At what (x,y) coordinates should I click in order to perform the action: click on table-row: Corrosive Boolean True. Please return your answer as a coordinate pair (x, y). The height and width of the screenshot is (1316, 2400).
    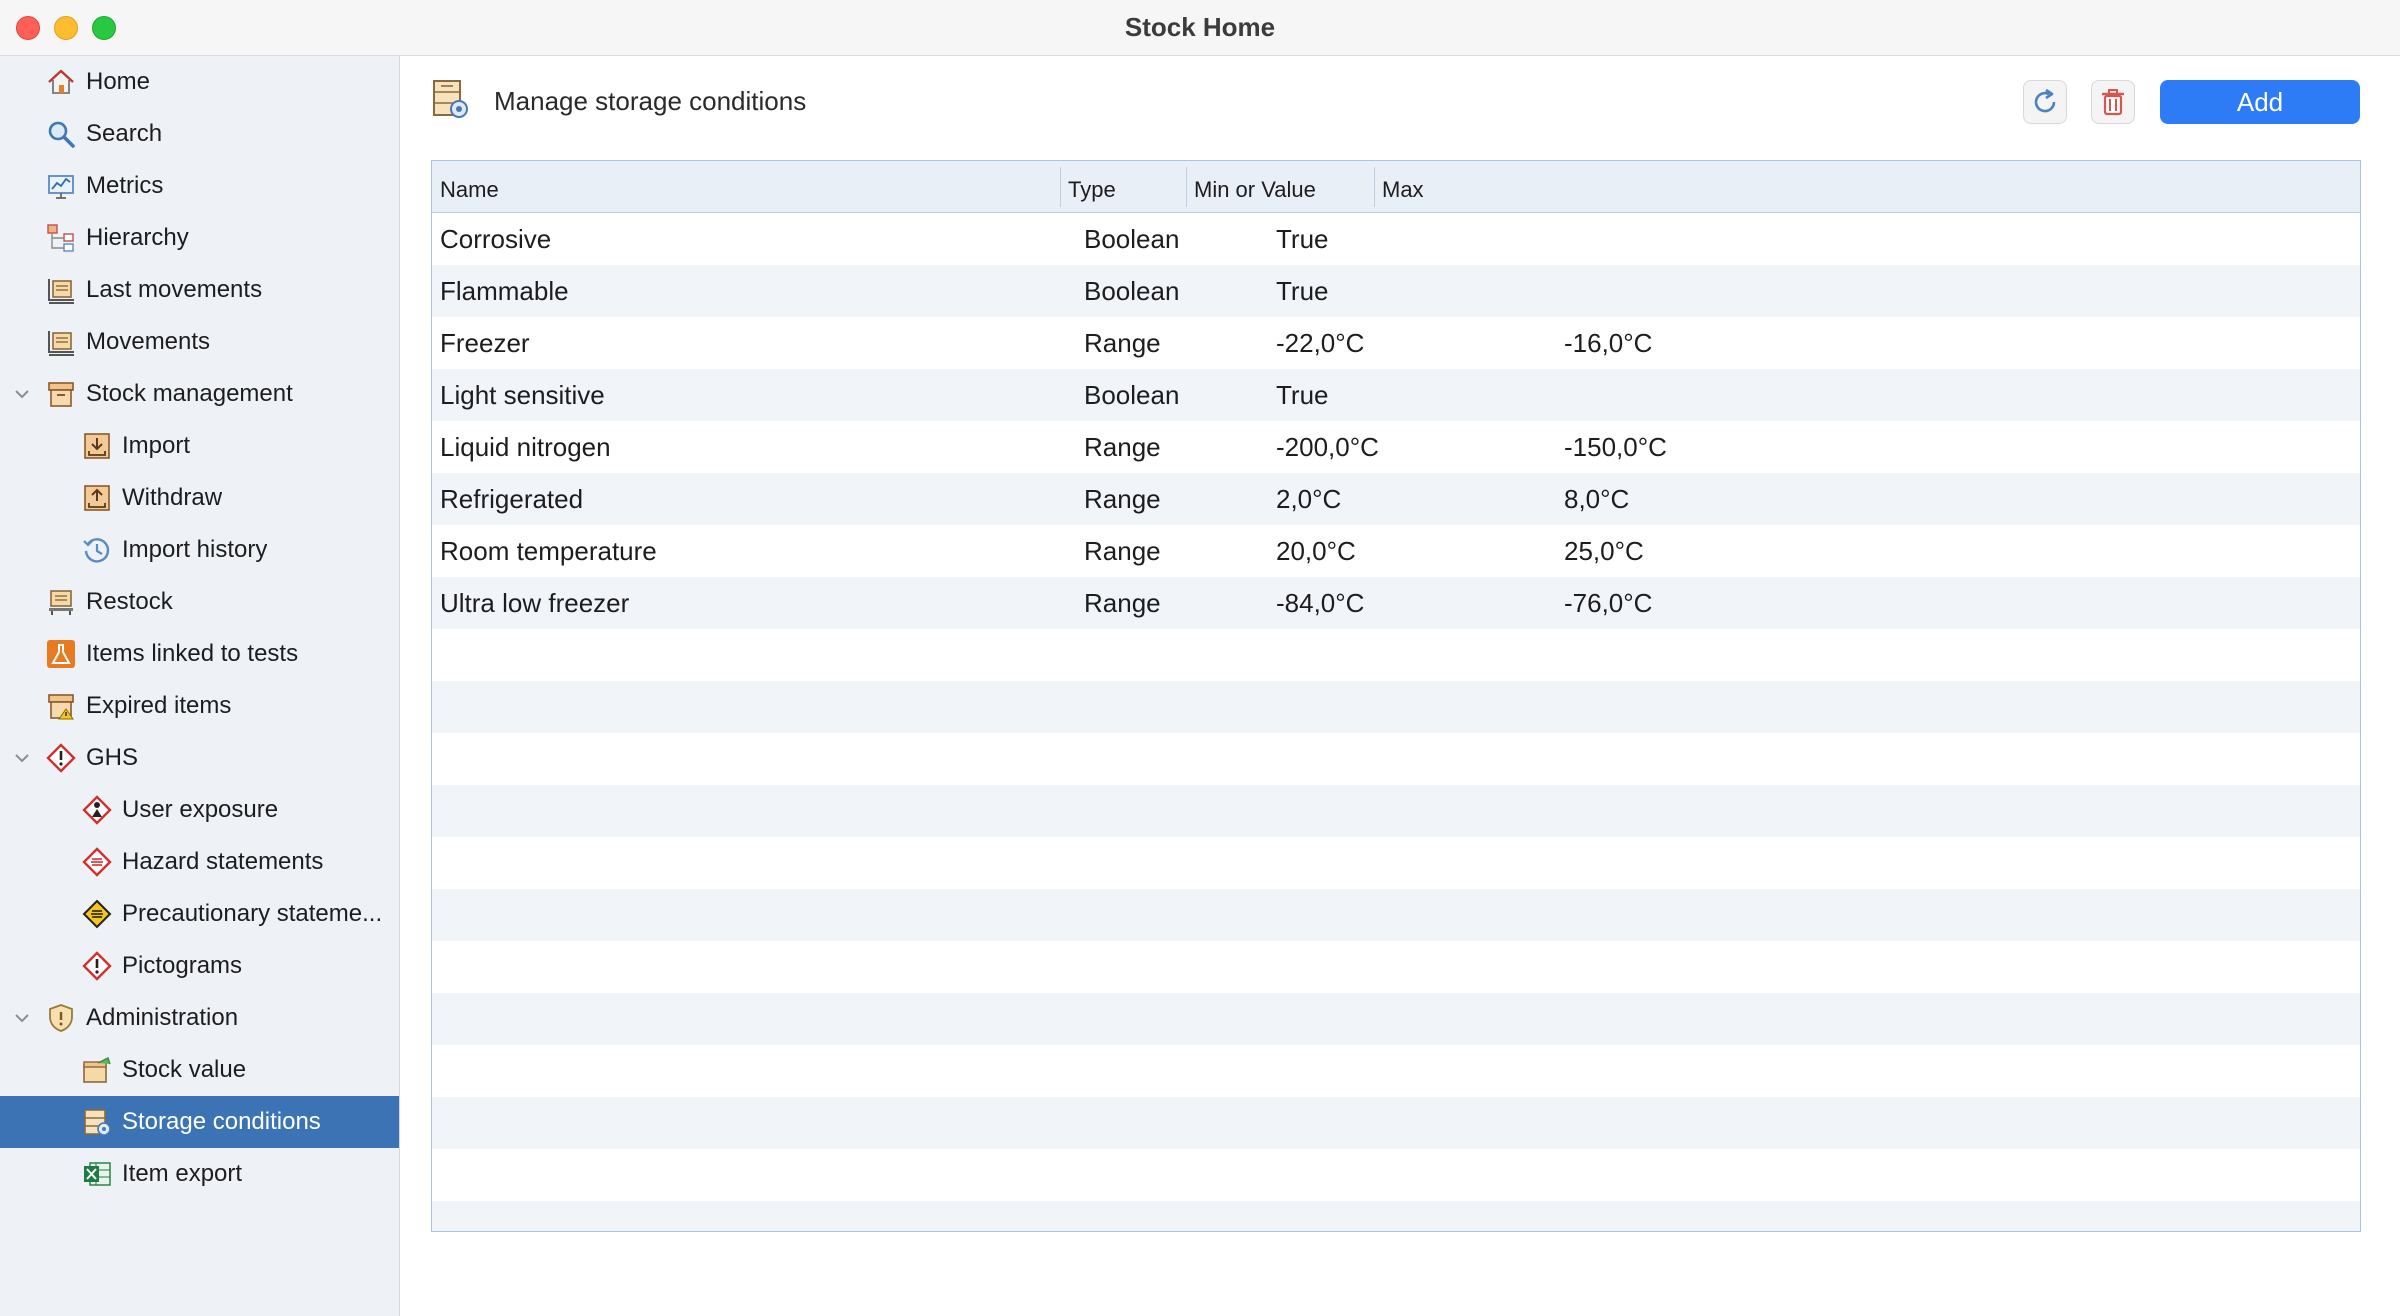
    Looking at the image, I should click on (1396, 239).